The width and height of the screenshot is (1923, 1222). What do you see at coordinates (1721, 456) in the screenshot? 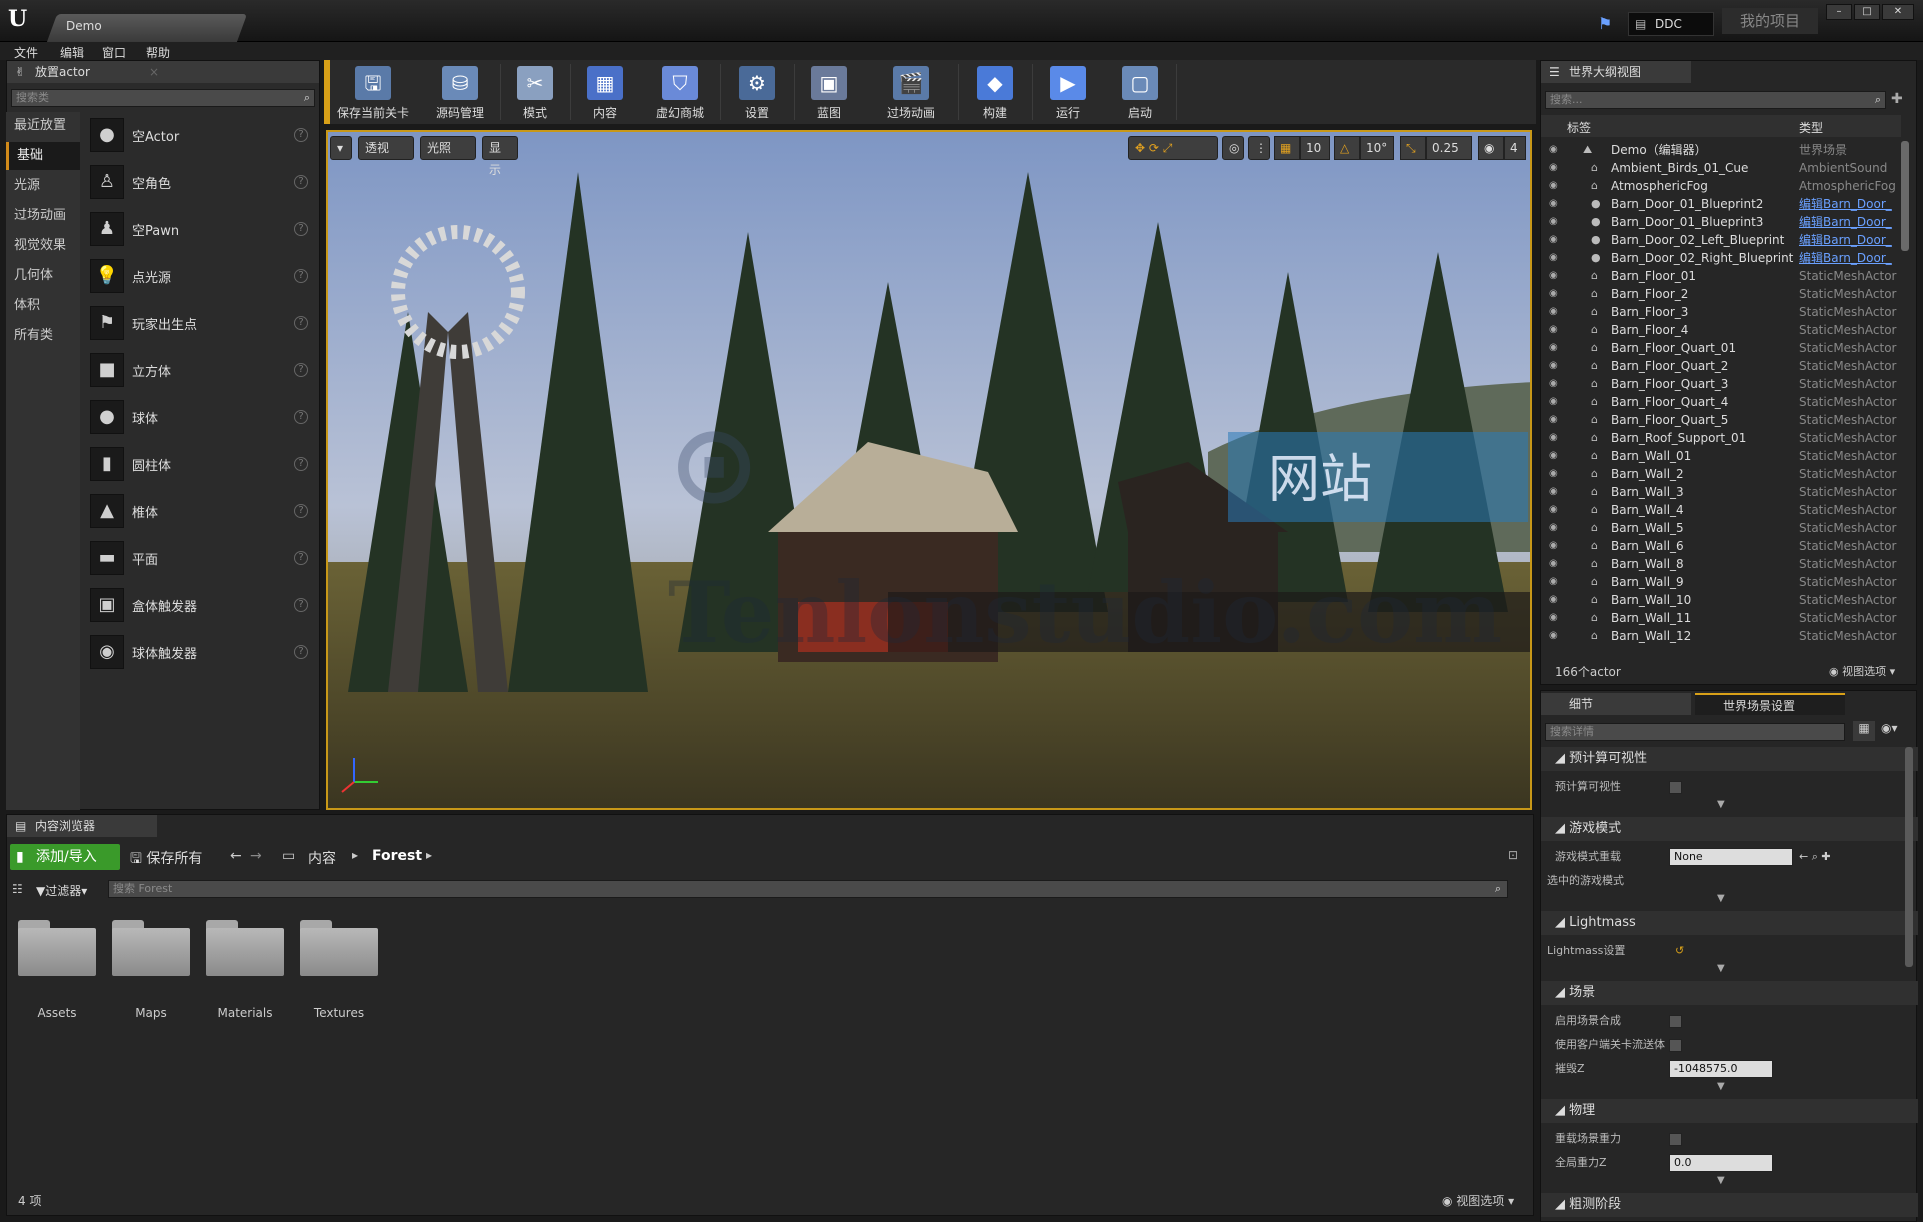
I see `outliner-row: ◉ ⌂ Barn_Wall_01 StaticMeshActor` at bounding box center [1721, 456].